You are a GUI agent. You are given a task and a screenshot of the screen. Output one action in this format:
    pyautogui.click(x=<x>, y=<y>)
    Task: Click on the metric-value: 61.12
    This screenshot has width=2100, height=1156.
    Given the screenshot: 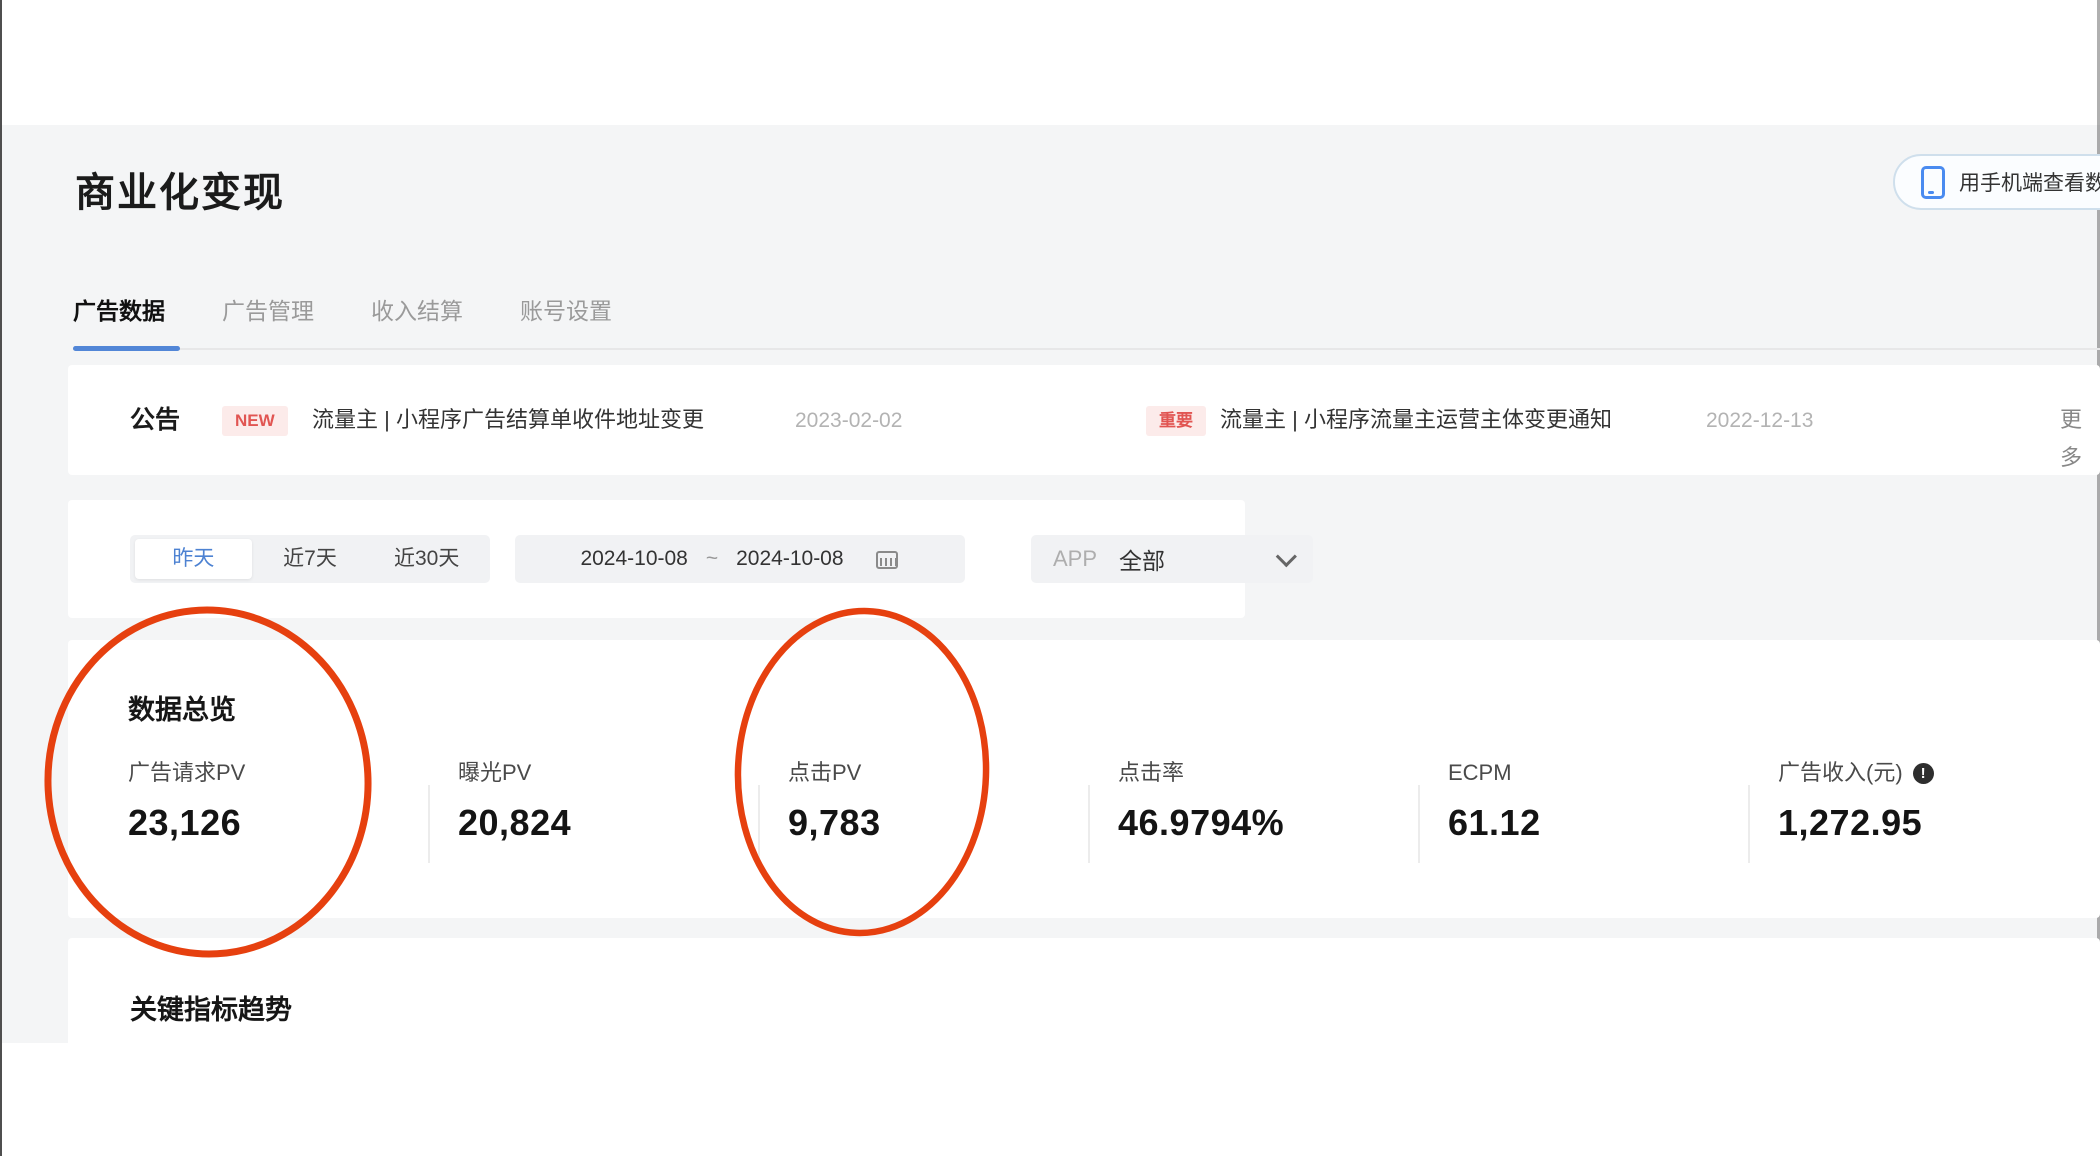 What is the action you would take?
    pyautogui.click(x=1494, y=822)
    